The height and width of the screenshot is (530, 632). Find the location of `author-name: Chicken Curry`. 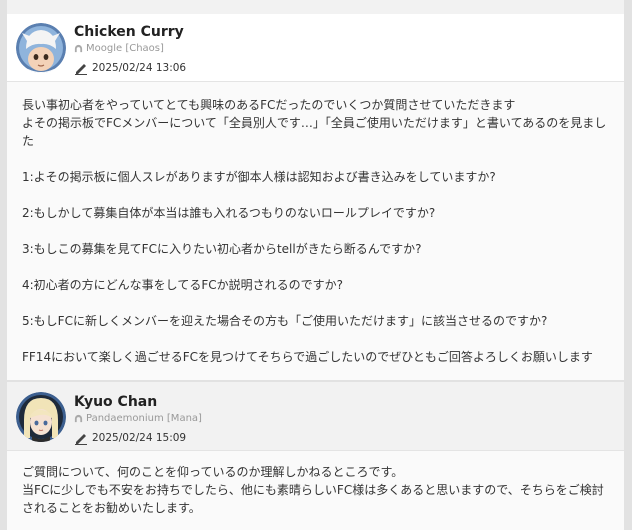

author-name: Chicken Curry is located at coordinates (129, 32).